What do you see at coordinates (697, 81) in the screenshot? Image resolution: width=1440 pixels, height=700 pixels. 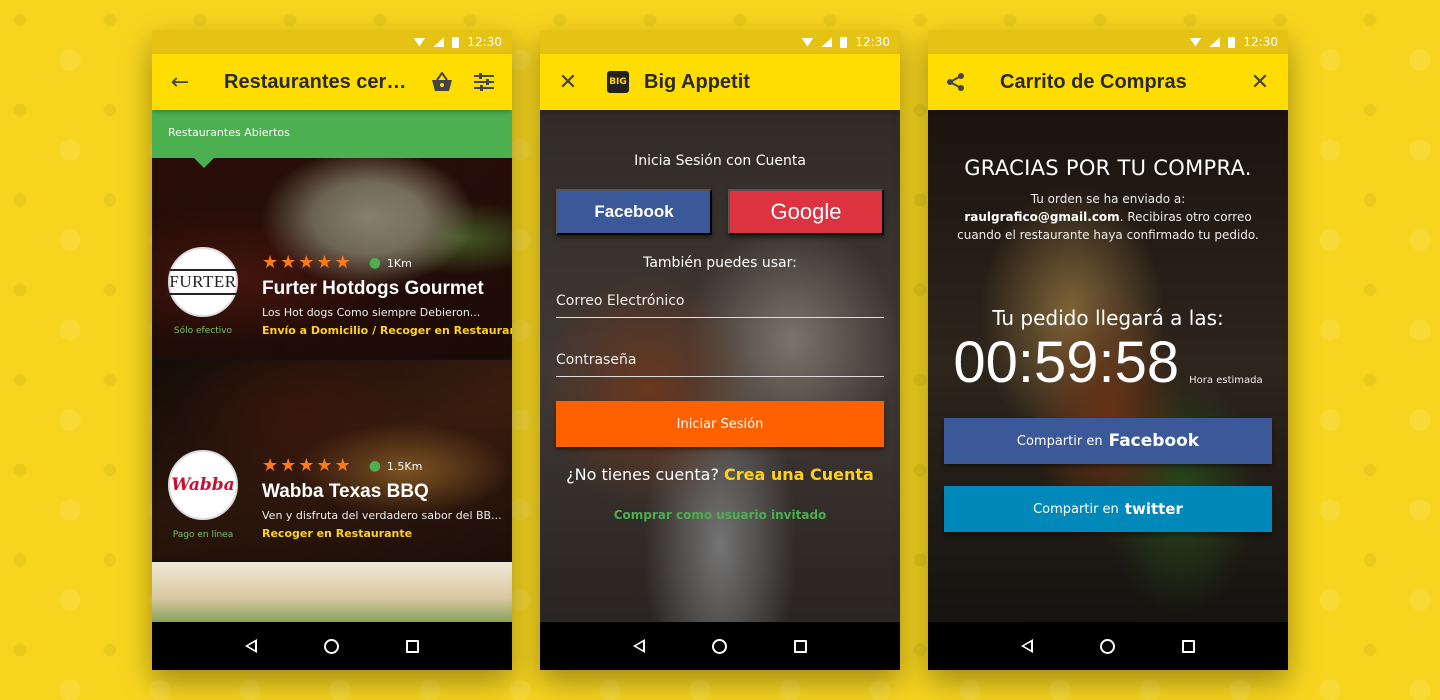 I see `page-title: Big Appetit` at bounding box center [697, 81].